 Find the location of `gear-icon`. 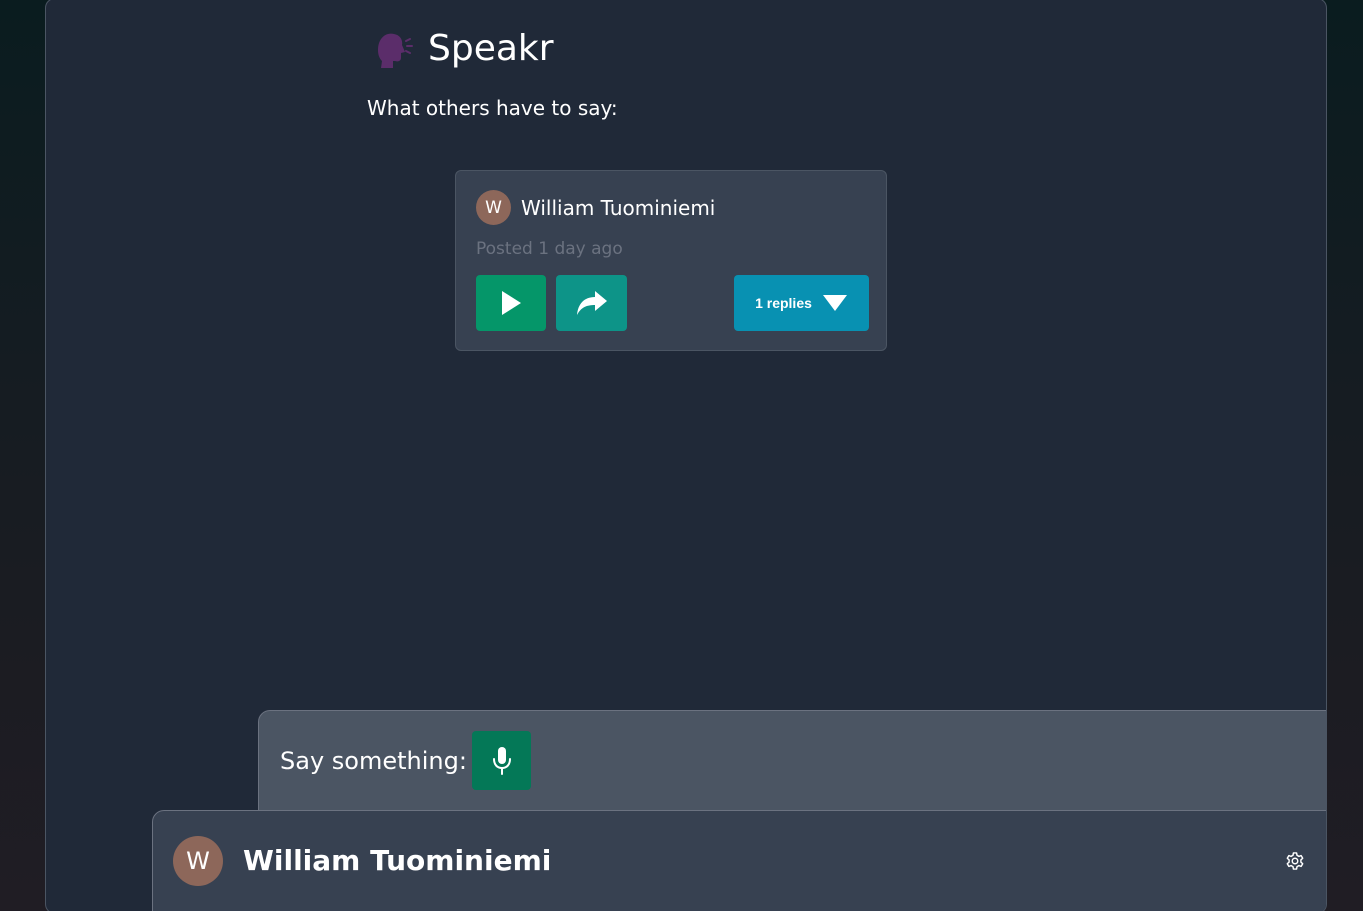

gear-icon is located at coordinates (1295, 861).